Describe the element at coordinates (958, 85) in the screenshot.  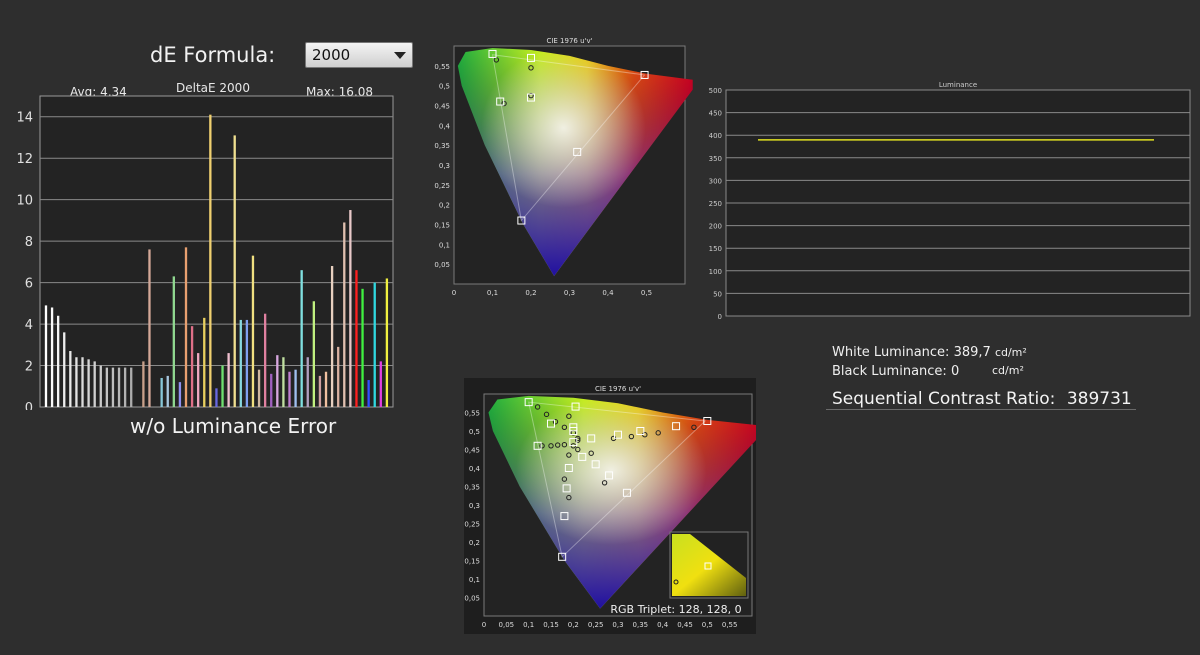
I see `chart-title: Luminance` at that location.